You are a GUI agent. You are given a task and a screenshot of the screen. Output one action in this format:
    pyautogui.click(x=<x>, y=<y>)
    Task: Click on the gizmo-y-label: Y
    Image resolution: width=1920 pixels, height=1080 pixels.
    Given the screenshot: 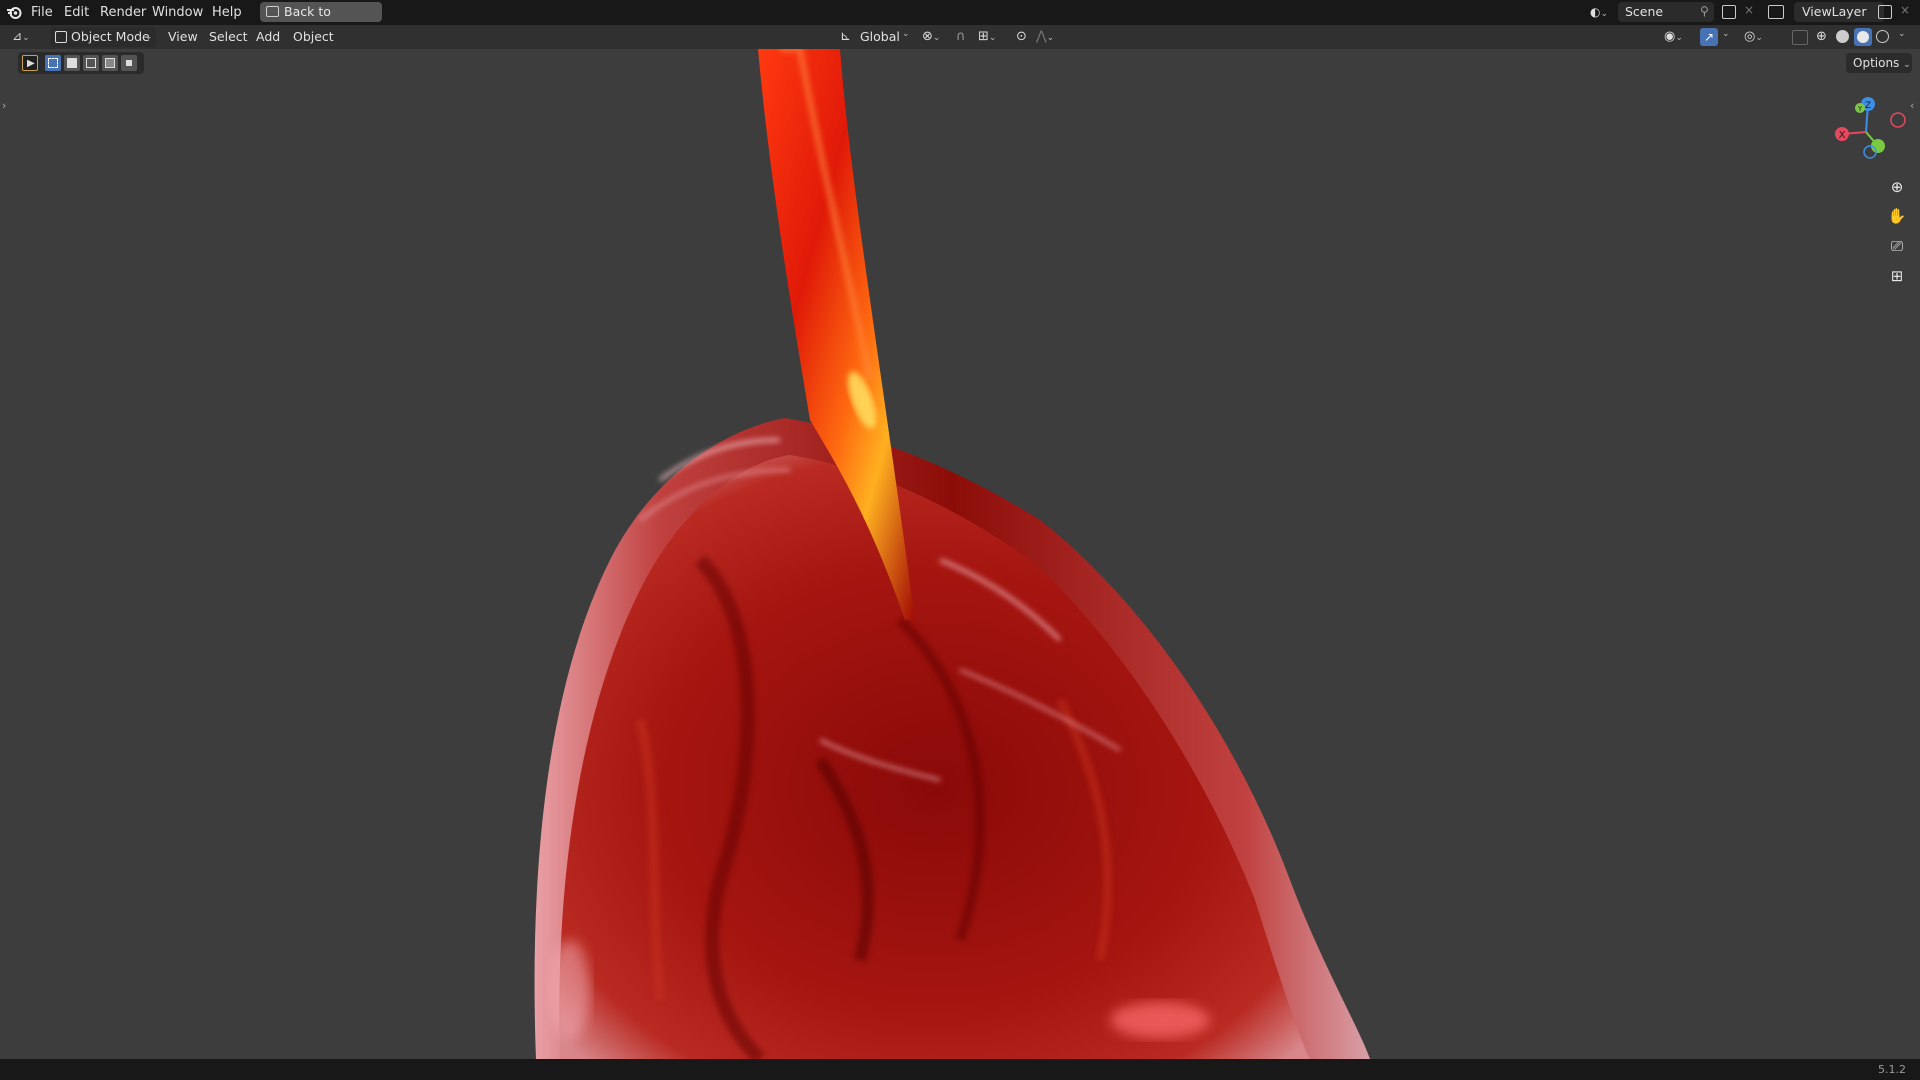 What is the action you would take?
    pyautogui.click(x=1860, y=109)
    